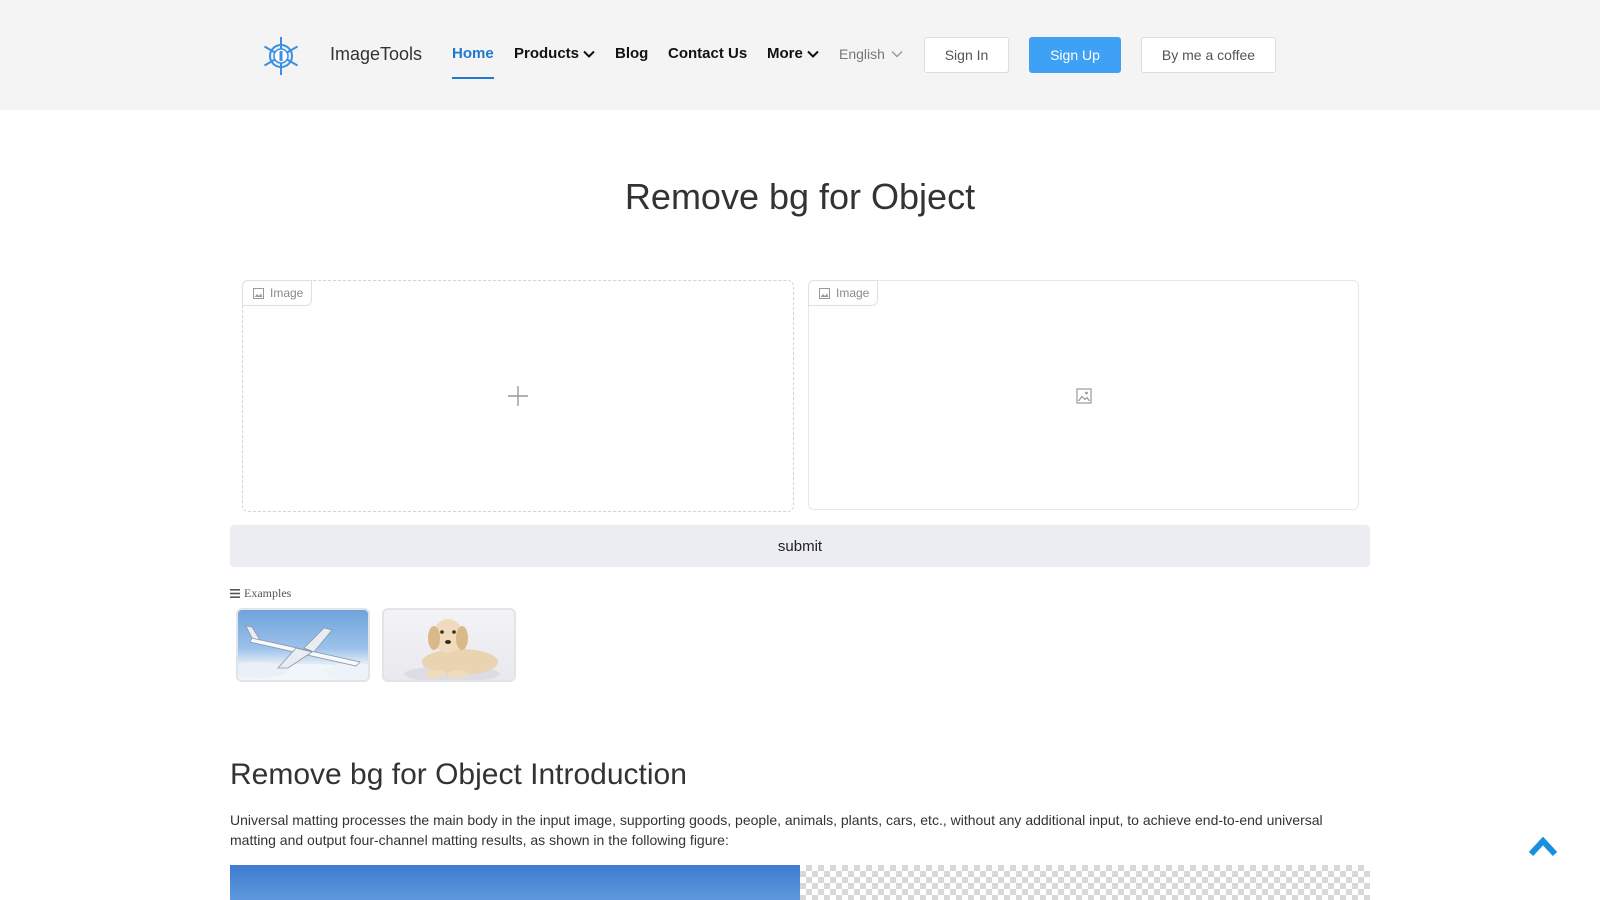 The width and height of the screenshot is (1600, 900). What do you see at coordinates (376, 54) in the screenshot?
I see `brand-name: ImageTools` at bounding box center [376, 54].